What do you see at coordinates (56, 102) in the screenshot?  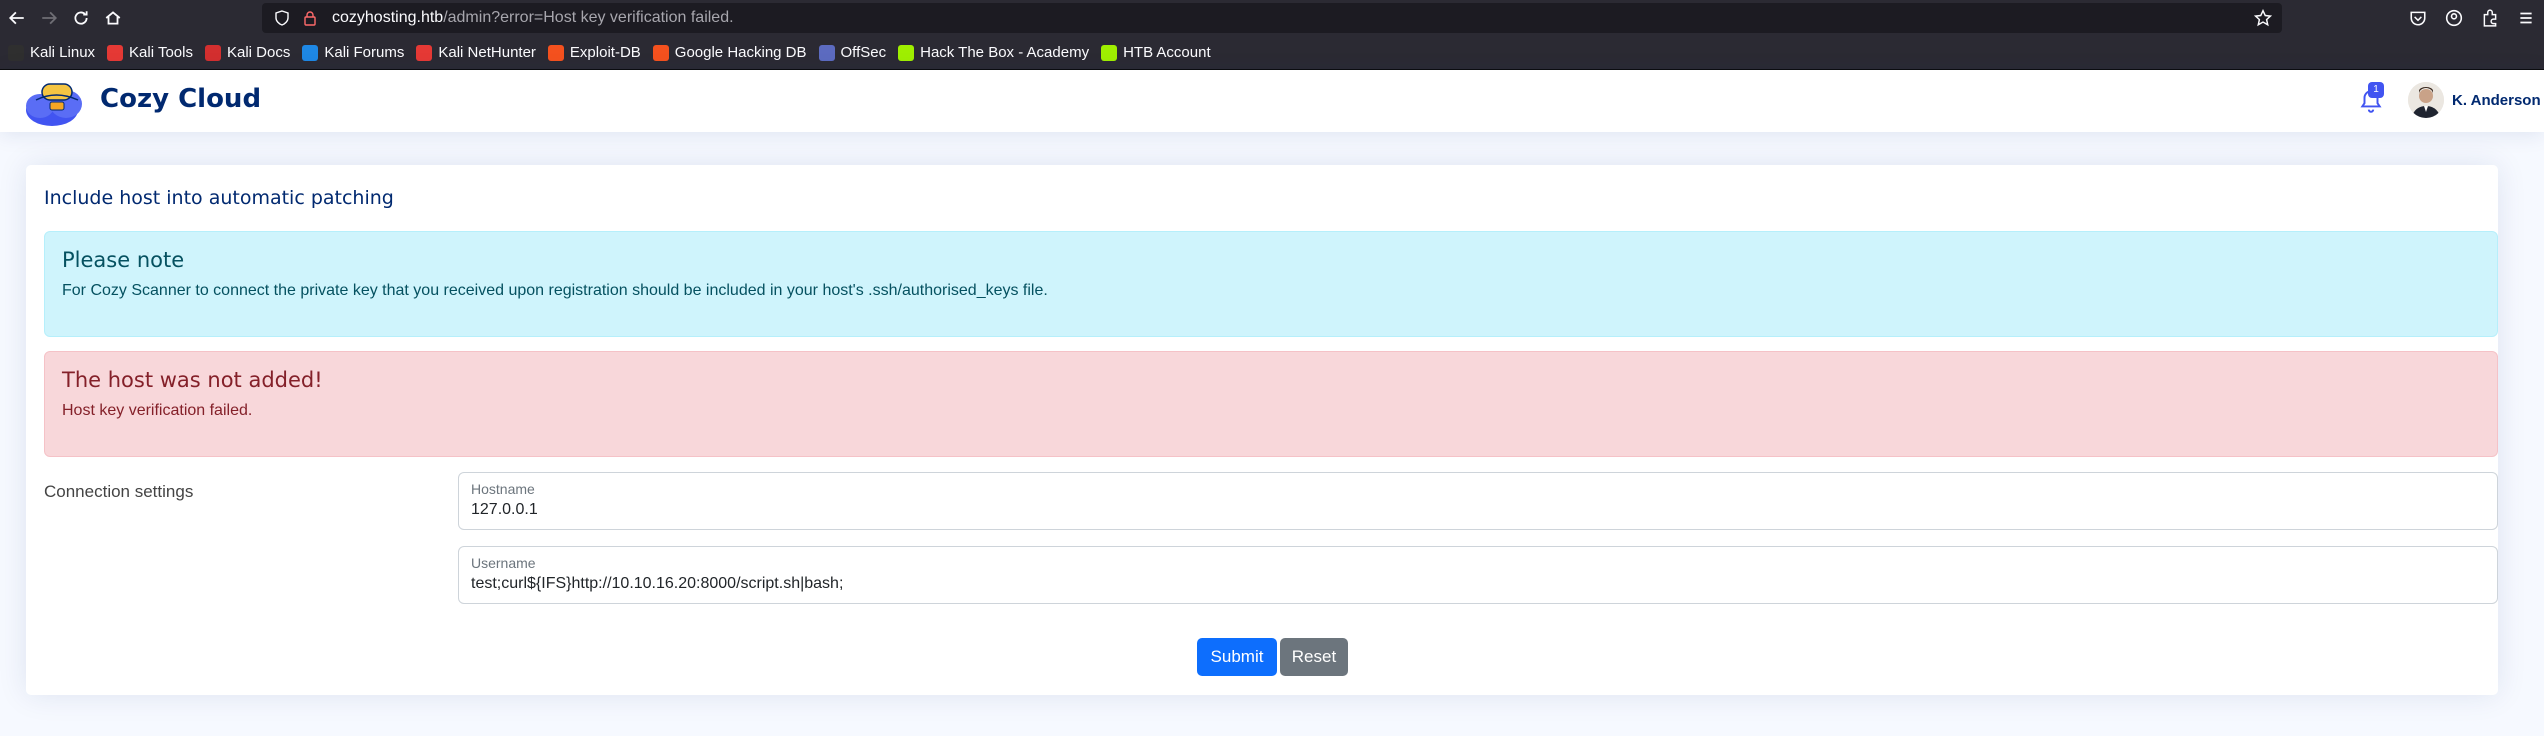 I see `cozy-cloud-logo` at bounding box center [56, 102].